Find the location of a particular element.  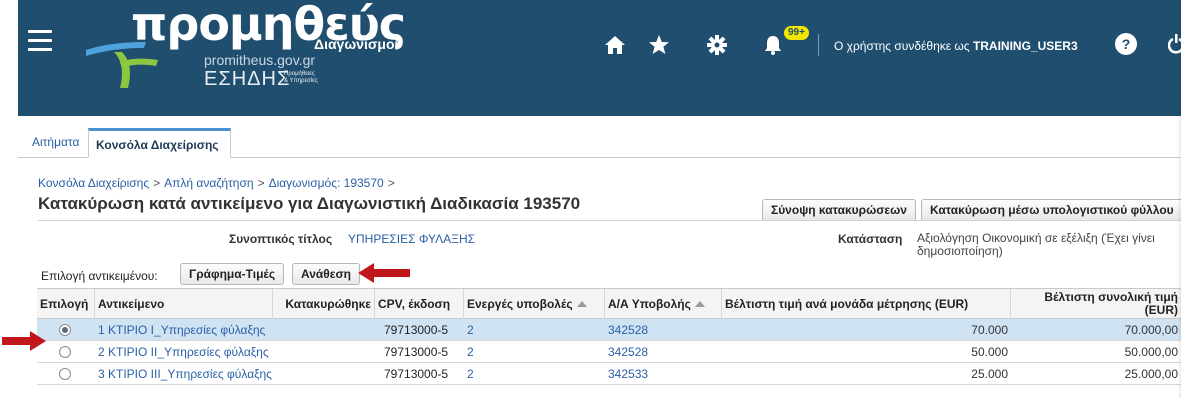

breadcrumb-tender: Διαγωνισμός: 193570 is located at coordinates (326, 183).